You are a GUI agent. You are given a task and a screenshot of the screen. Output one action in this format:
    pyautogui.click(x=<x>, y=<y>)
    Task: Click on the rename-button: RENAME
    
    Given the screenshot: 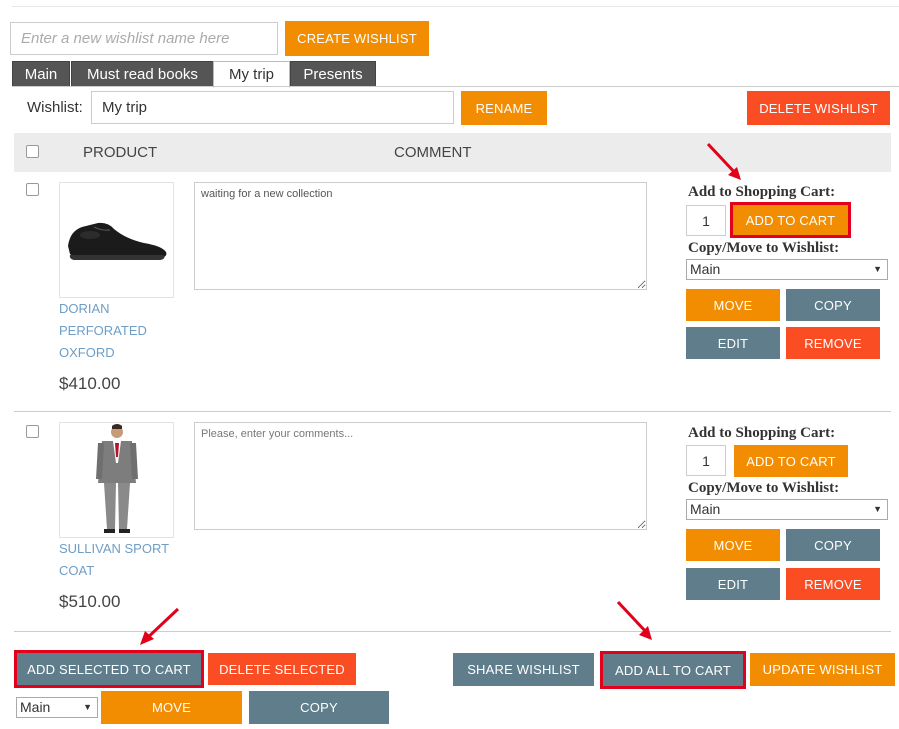 What is the action you would take?
    pyautogui.click(x=504, y=108)
    